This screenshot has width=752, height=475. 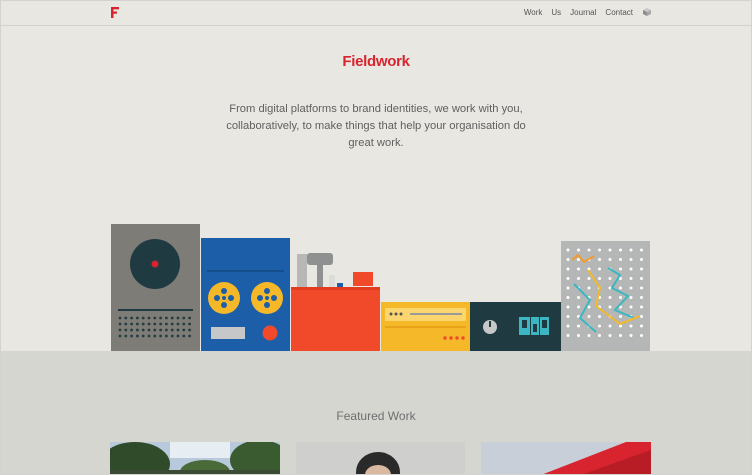 What do you see at coordinates (376, 416) in the screenshot?
I see `featured-work-heading: Featured Work` at bounding box center [376, 416].